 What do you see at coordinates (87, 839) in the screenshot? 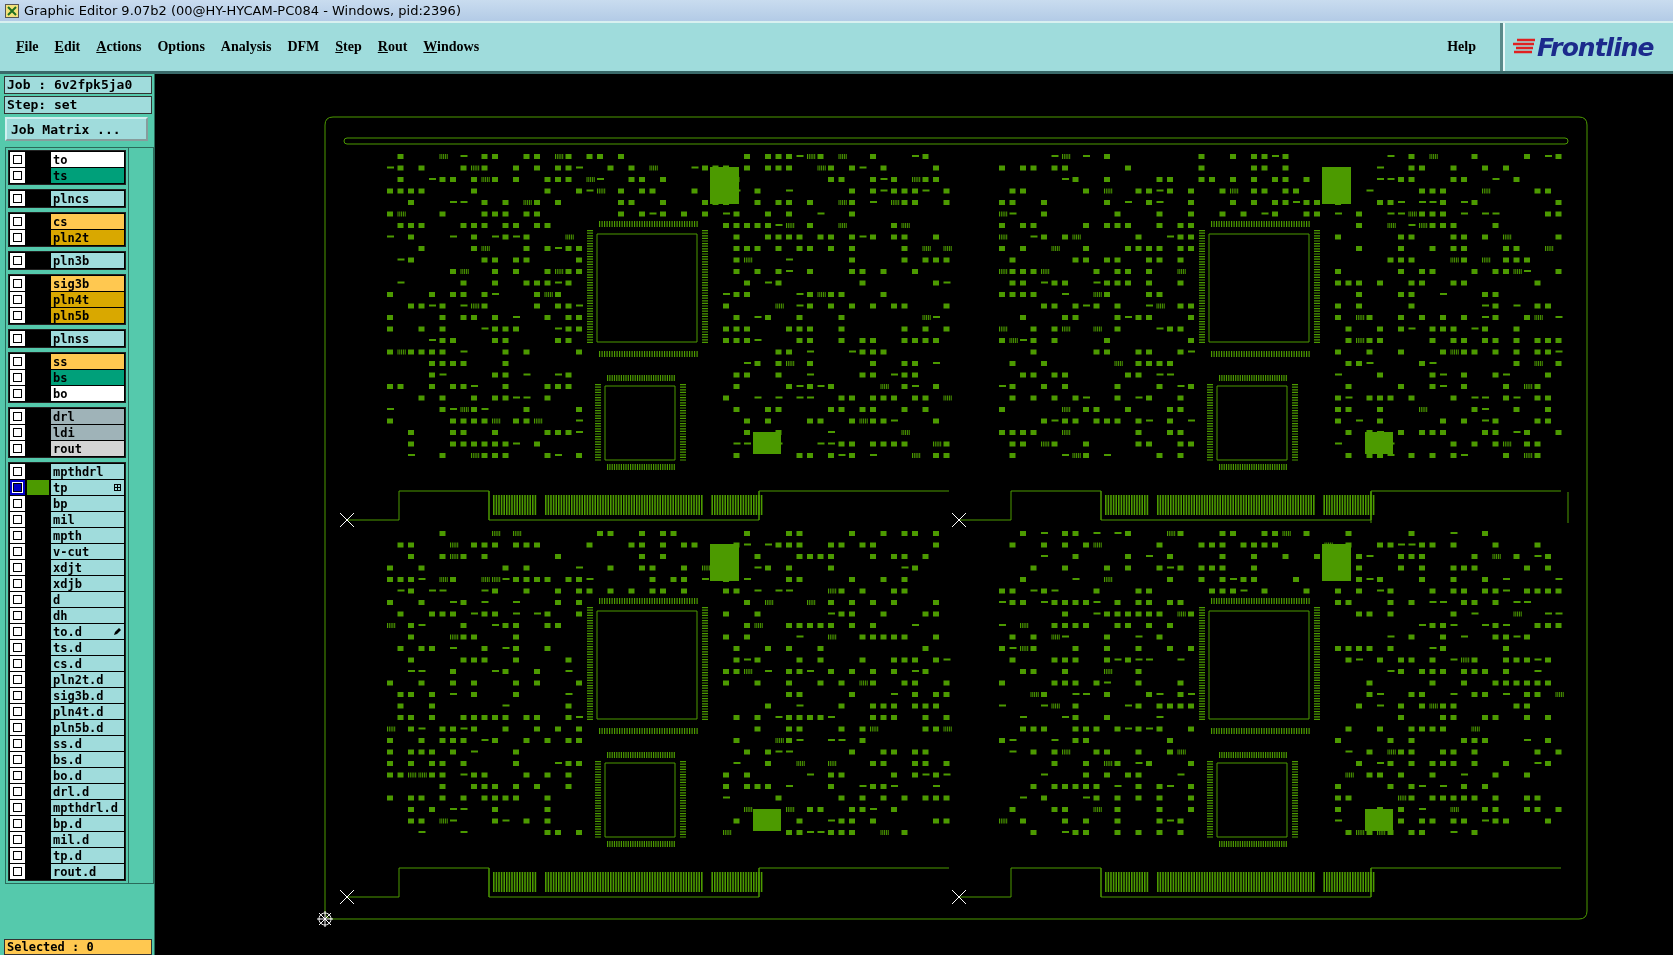
I see `layer-name: mil.d` at bounding box center [87, 839].